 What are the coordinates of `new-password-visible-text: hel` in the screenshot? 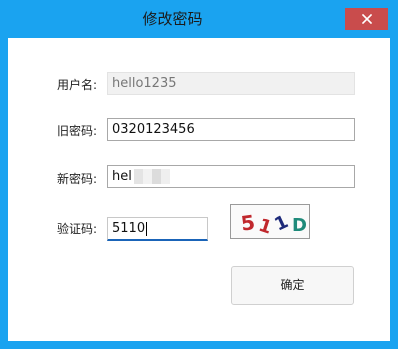 It's located at (122, 176).